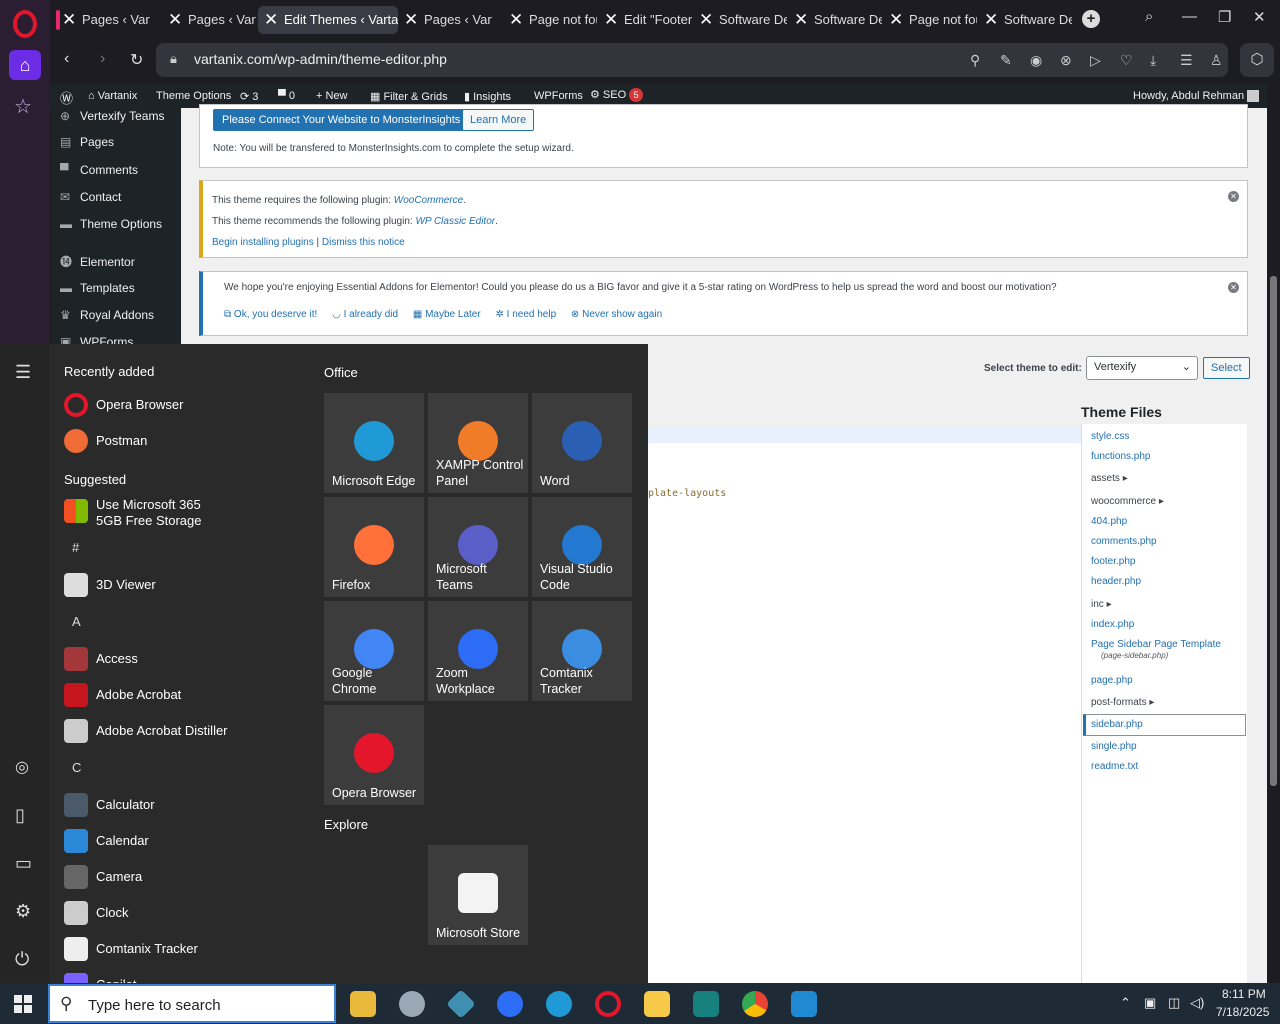  Describe the element at coordinates (1197, 1003) in the screenshot. I see `volume-icon: ◁)` at that location.